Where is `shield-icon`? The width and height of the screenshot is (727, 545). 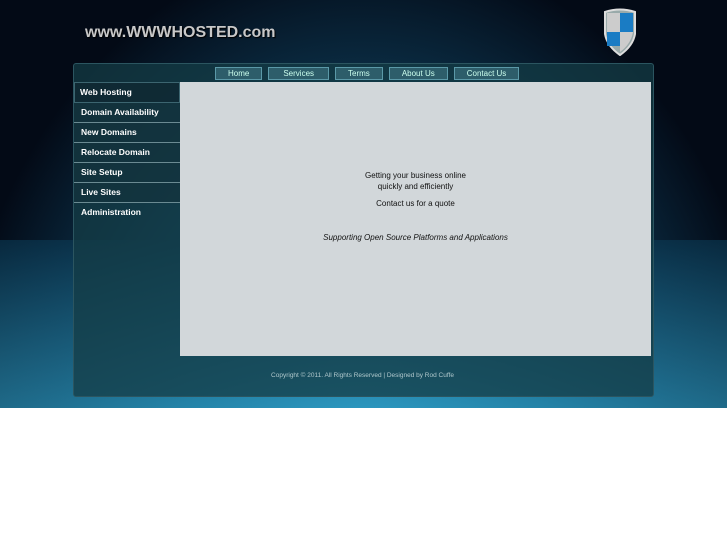
shield-icon is located at coordinates (620, 32).